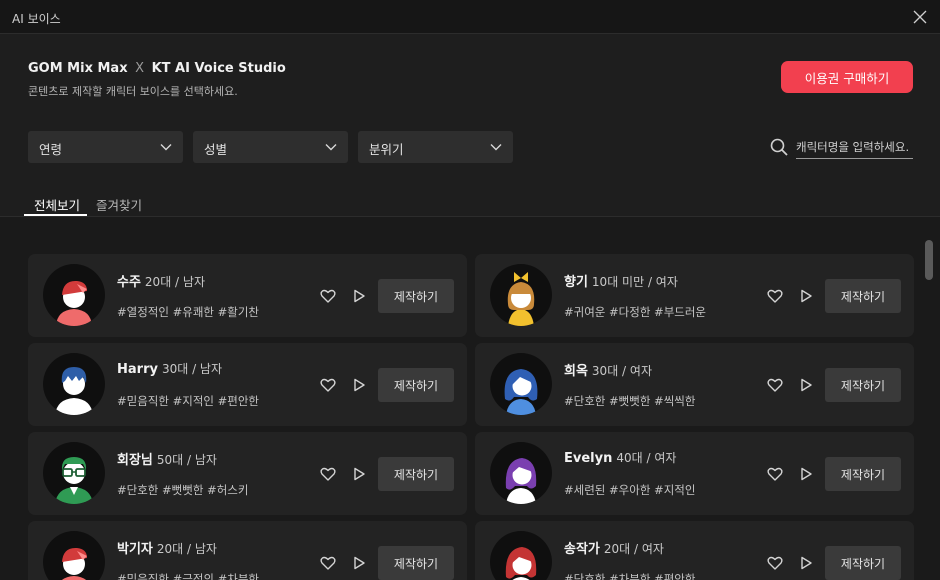 Image resolution: width=940 pixels, height=580 pixels. What do you see at coordinates (630, 576) in the screenshot?
I see `character-tags: #단호한 #차분한 #편안한` at bounding box center [630, 576].